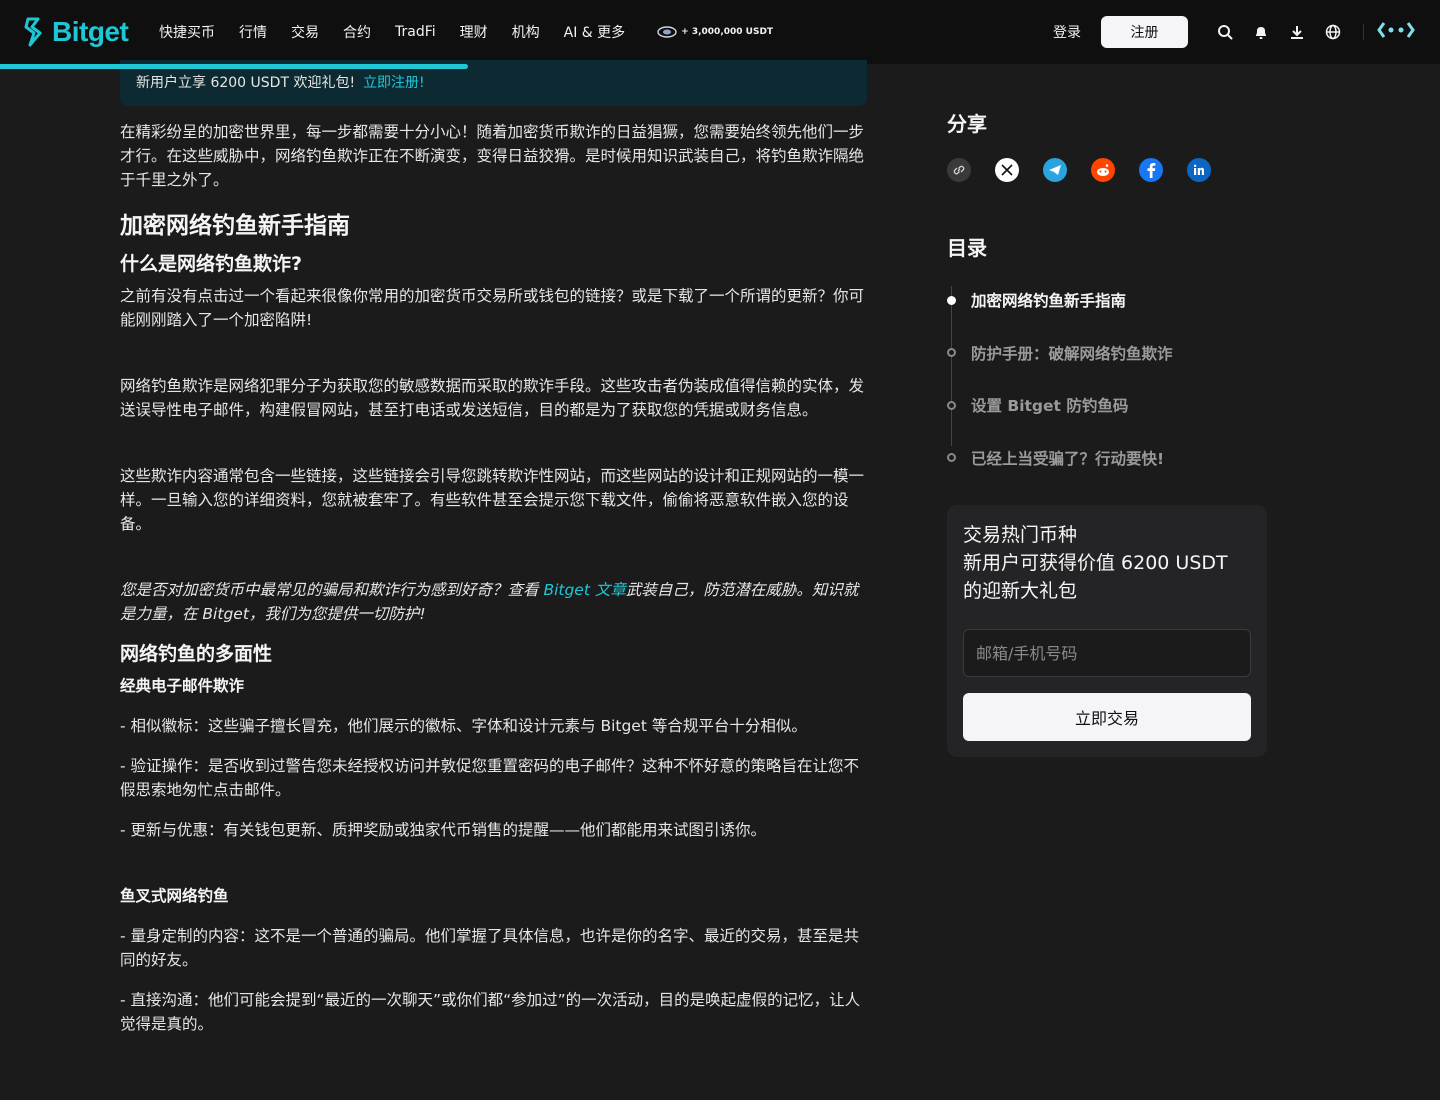 The image size is (1440, 1100). Describe the element at coordinates (332, 590) in the screenshot. I see `italic-callout-pre: 您是否对加密货币中最常见的骗局和欺诈行为感到好奇？查看` at that location.